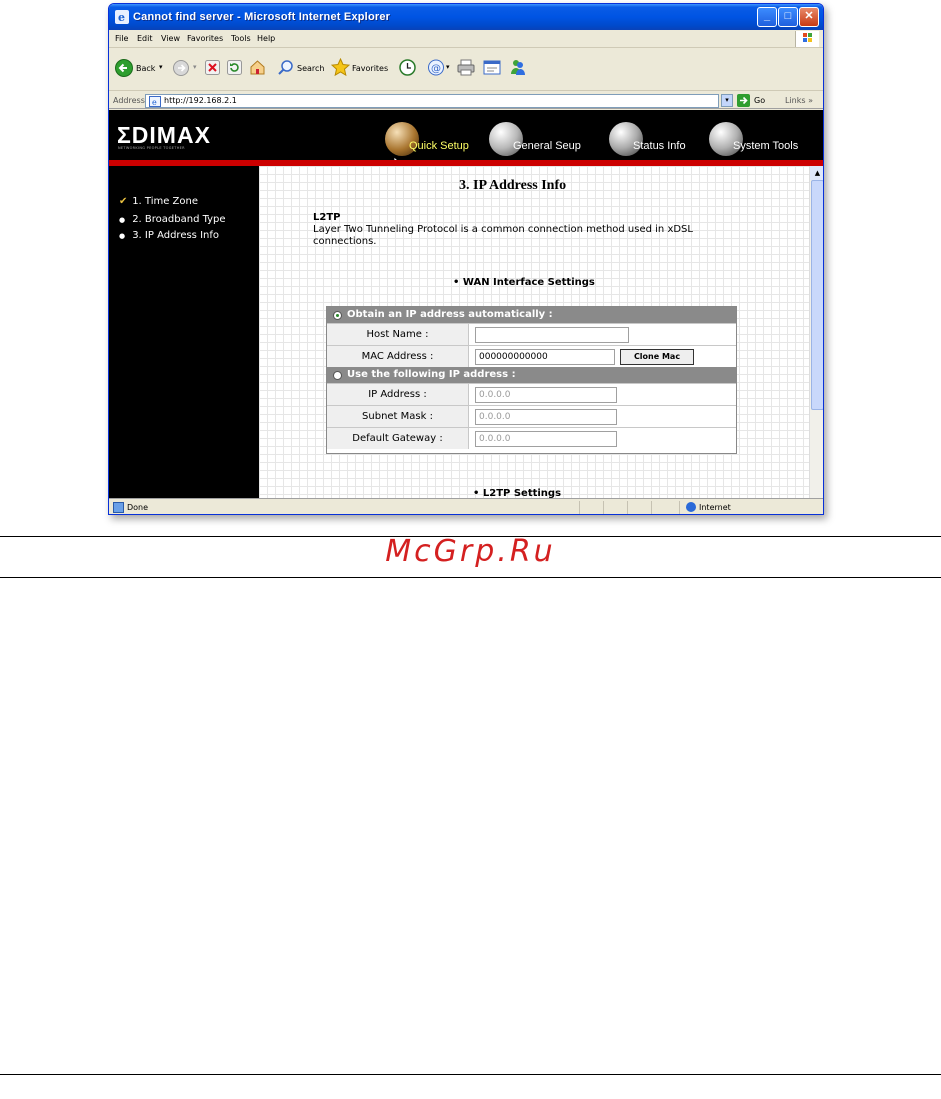 This screenshot has height=1099, width=941. I want to click on search-label: Search, so click(310, 68).